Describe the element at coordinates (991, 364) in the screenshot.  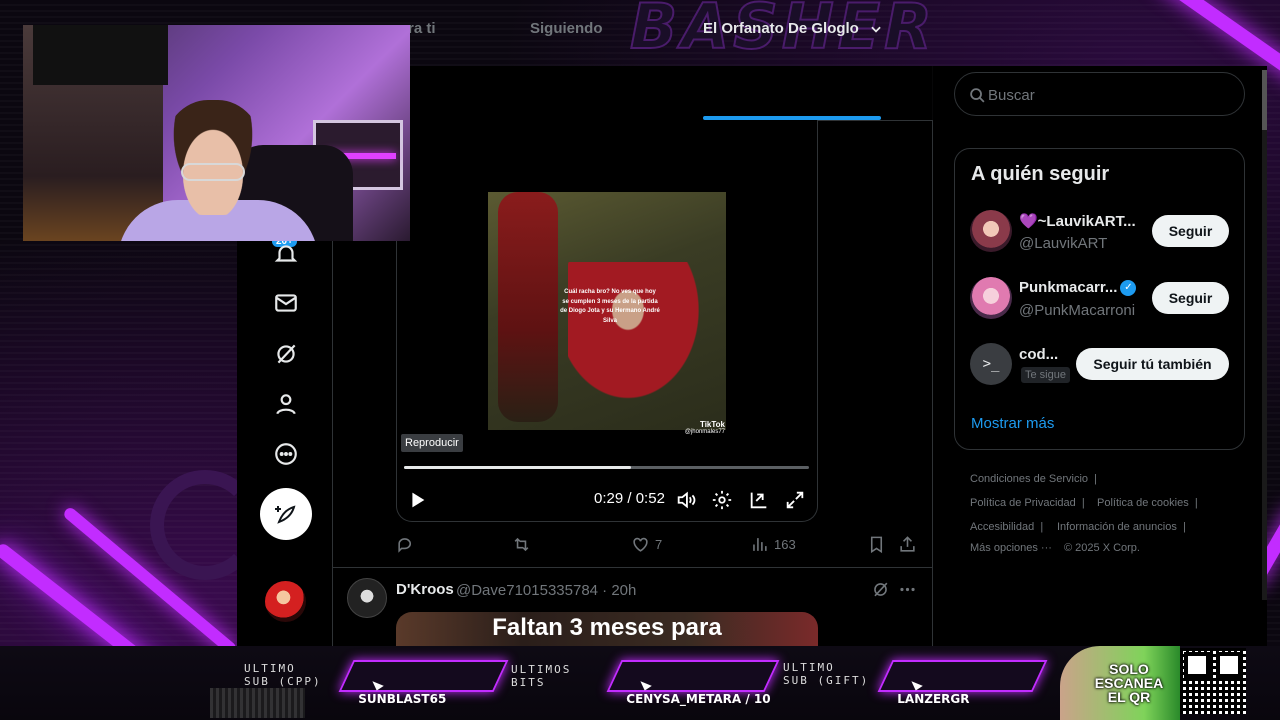
I see `terminal-avatar-icon: >_` at that location.